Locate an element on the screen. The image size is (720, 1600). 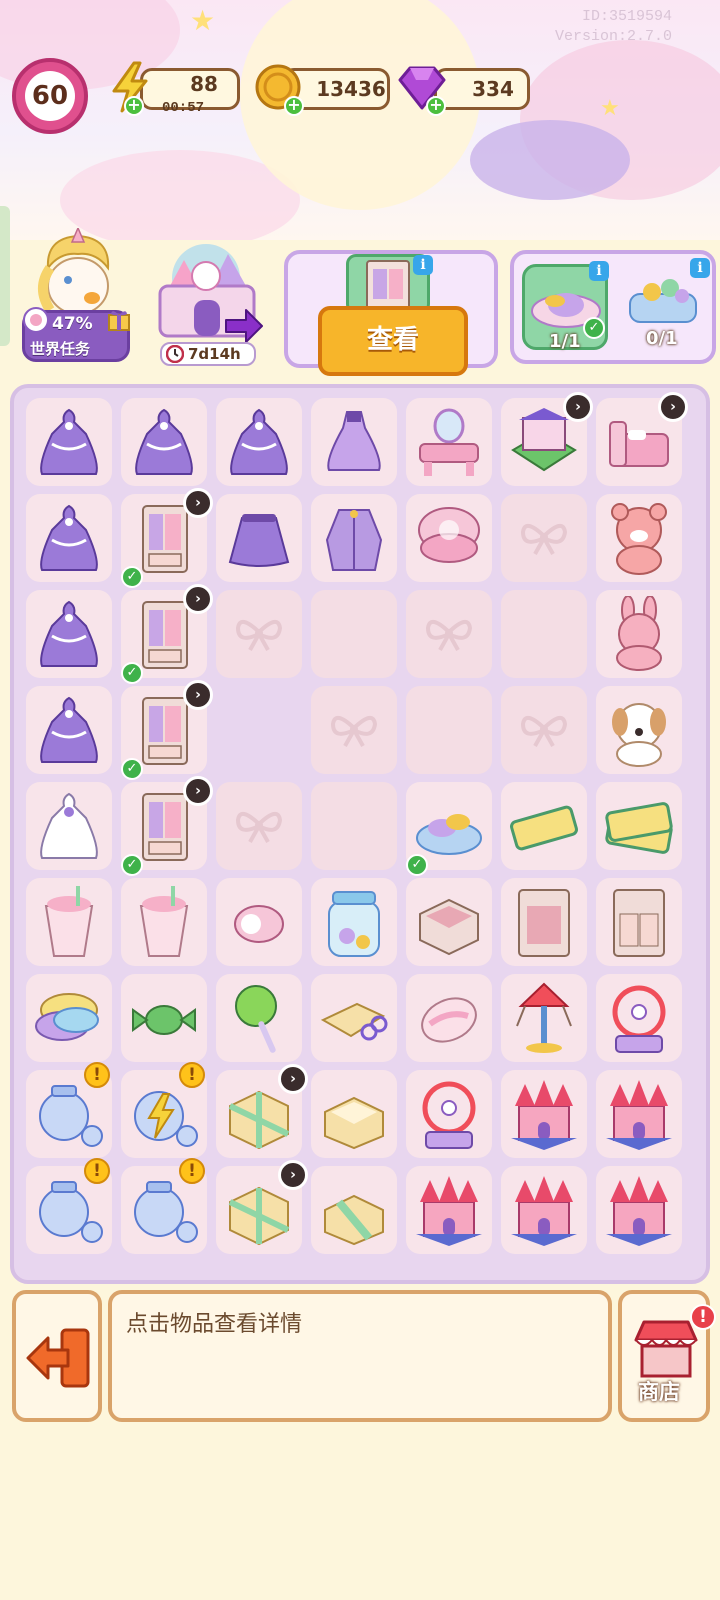
board-item-dresser is located at coordinates (639, 922).